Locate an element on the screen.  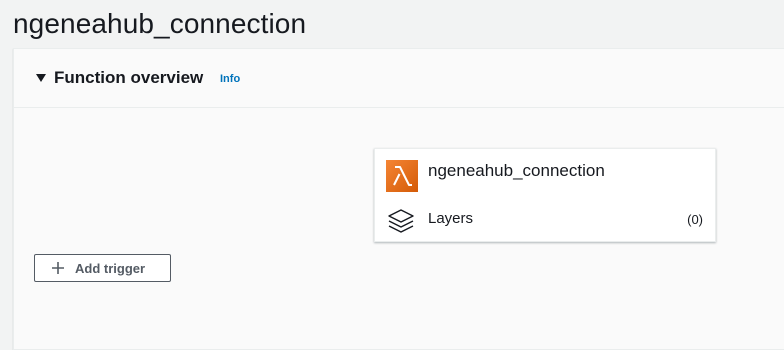
layers-count: (0) is located at coordinates (695, 219).